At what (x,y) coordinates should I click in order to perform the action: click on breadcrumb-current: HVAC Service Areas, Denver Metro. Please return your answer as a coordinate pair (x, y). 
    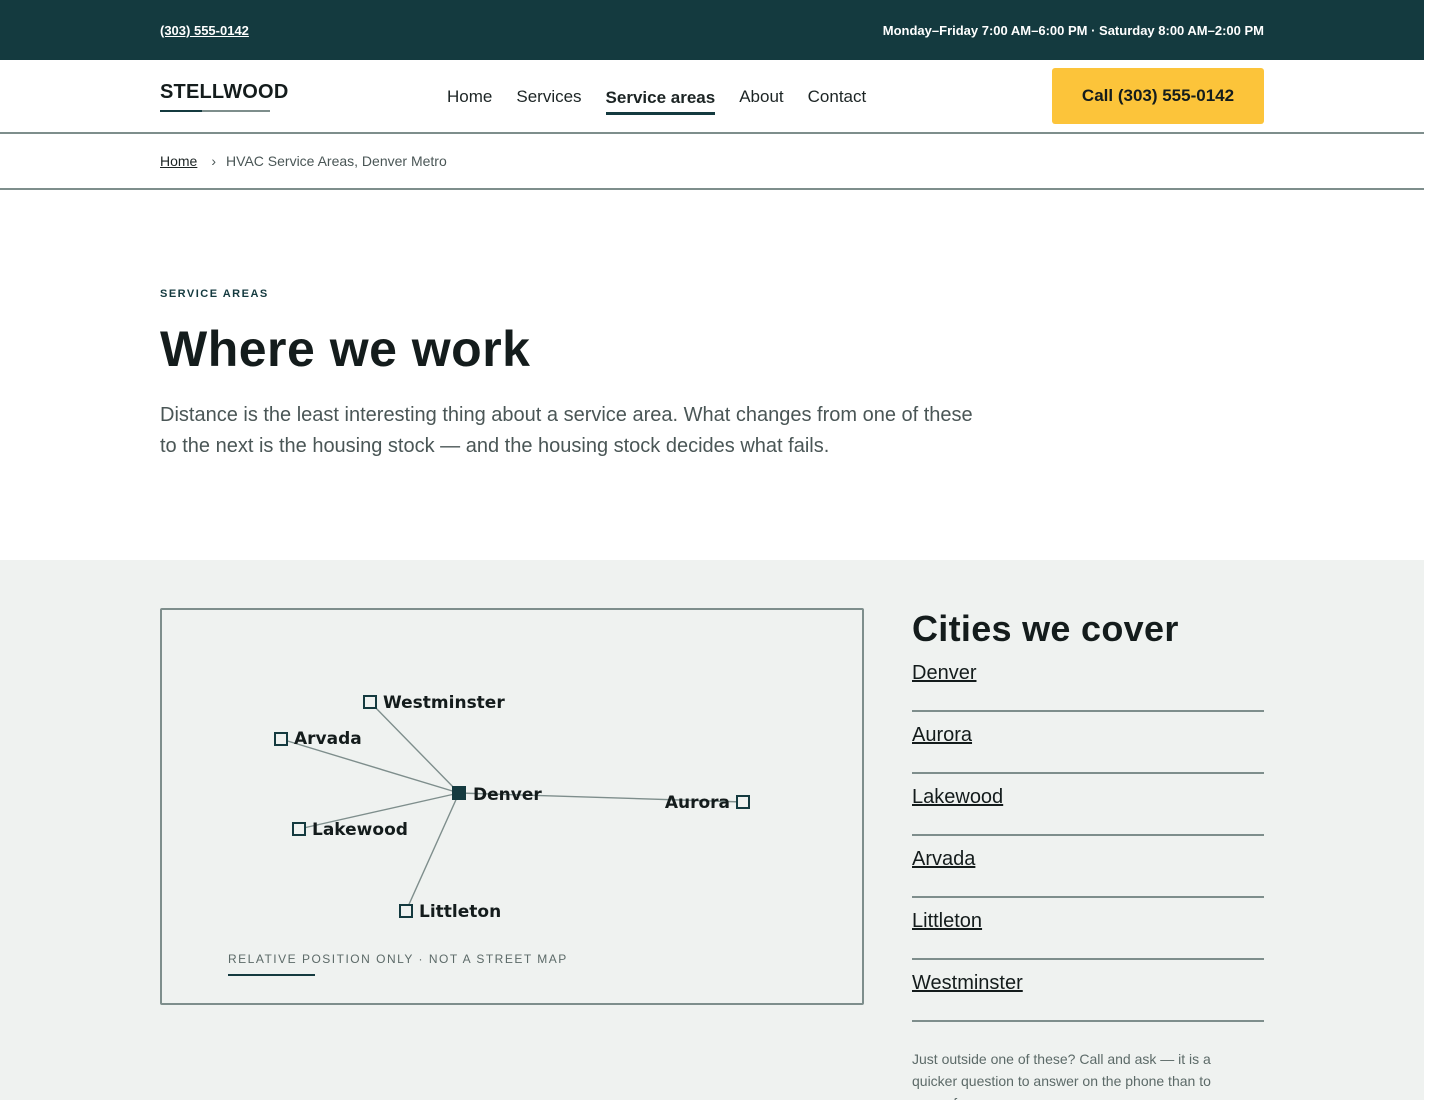
    Looking at the image, I should click on (336, 161).